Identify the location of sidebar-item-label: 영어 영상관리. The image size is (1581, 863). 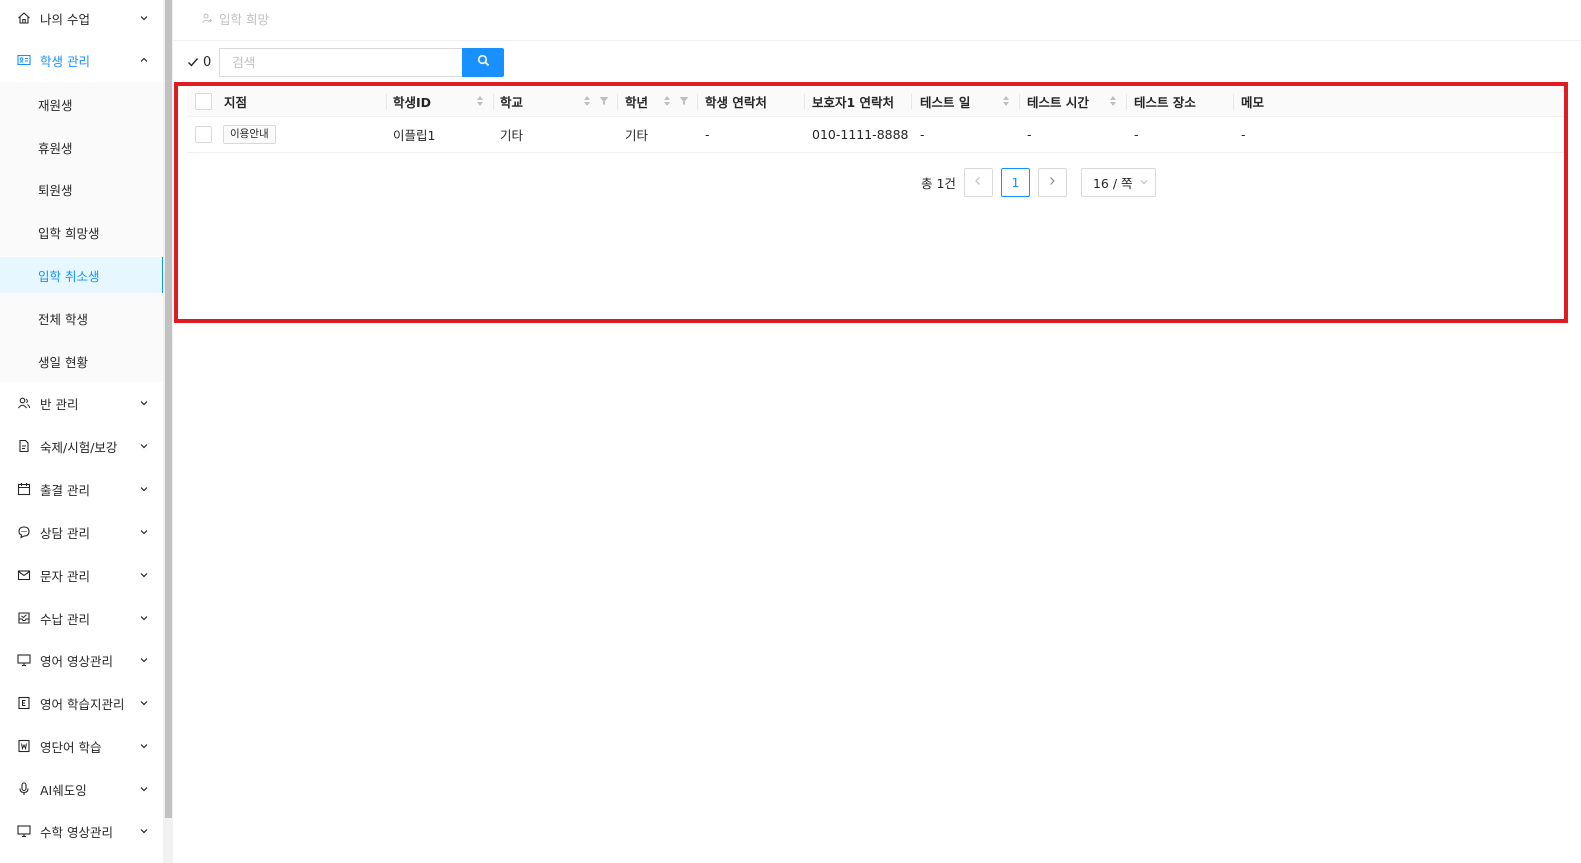
(76, 661).